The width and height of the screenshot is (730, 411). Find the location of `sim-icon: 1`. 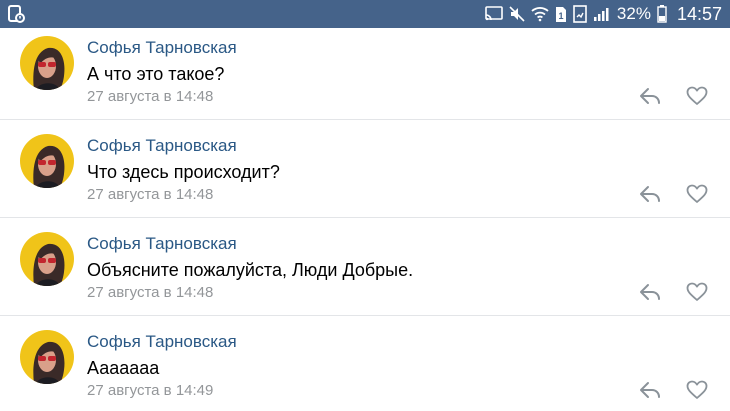

sim-icon: 1 is located at coordinates (561, 14).